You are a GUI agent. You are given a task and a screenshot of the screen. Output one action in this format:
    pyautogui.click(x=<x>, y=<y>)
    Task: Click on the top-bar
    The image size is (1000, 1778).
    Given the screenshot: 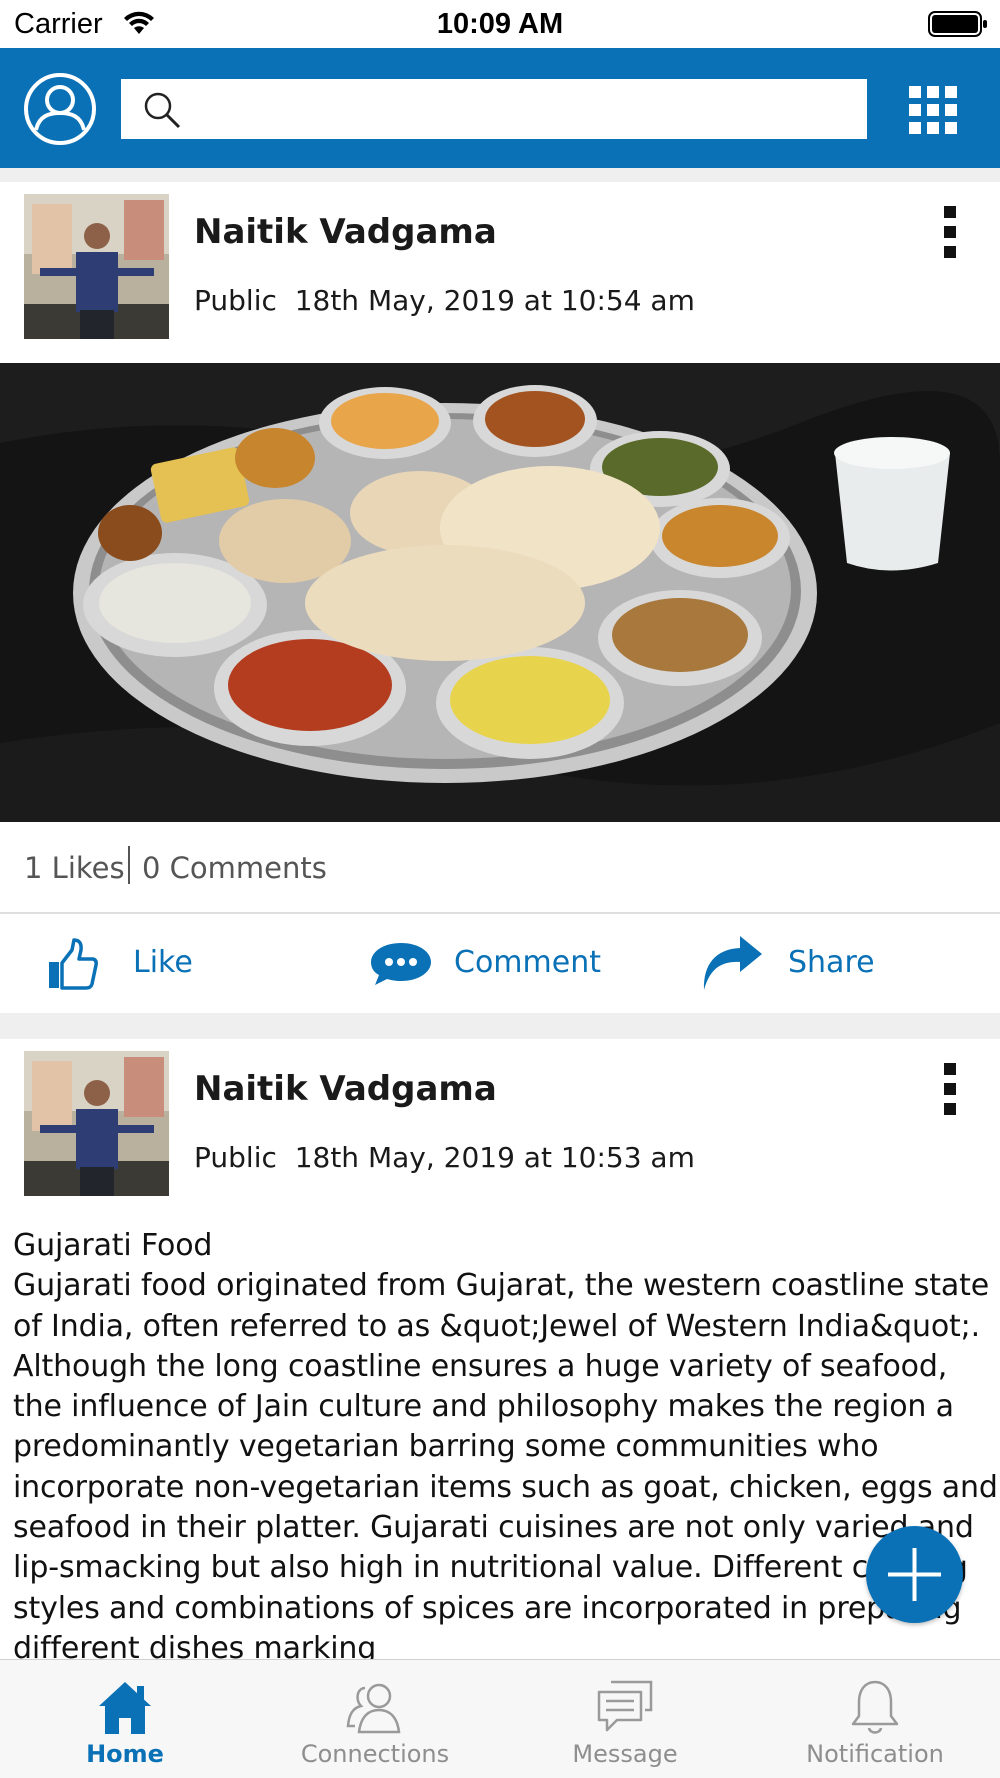 What is the action you would take?
    pyautogui.click(x=500, y=108)
    